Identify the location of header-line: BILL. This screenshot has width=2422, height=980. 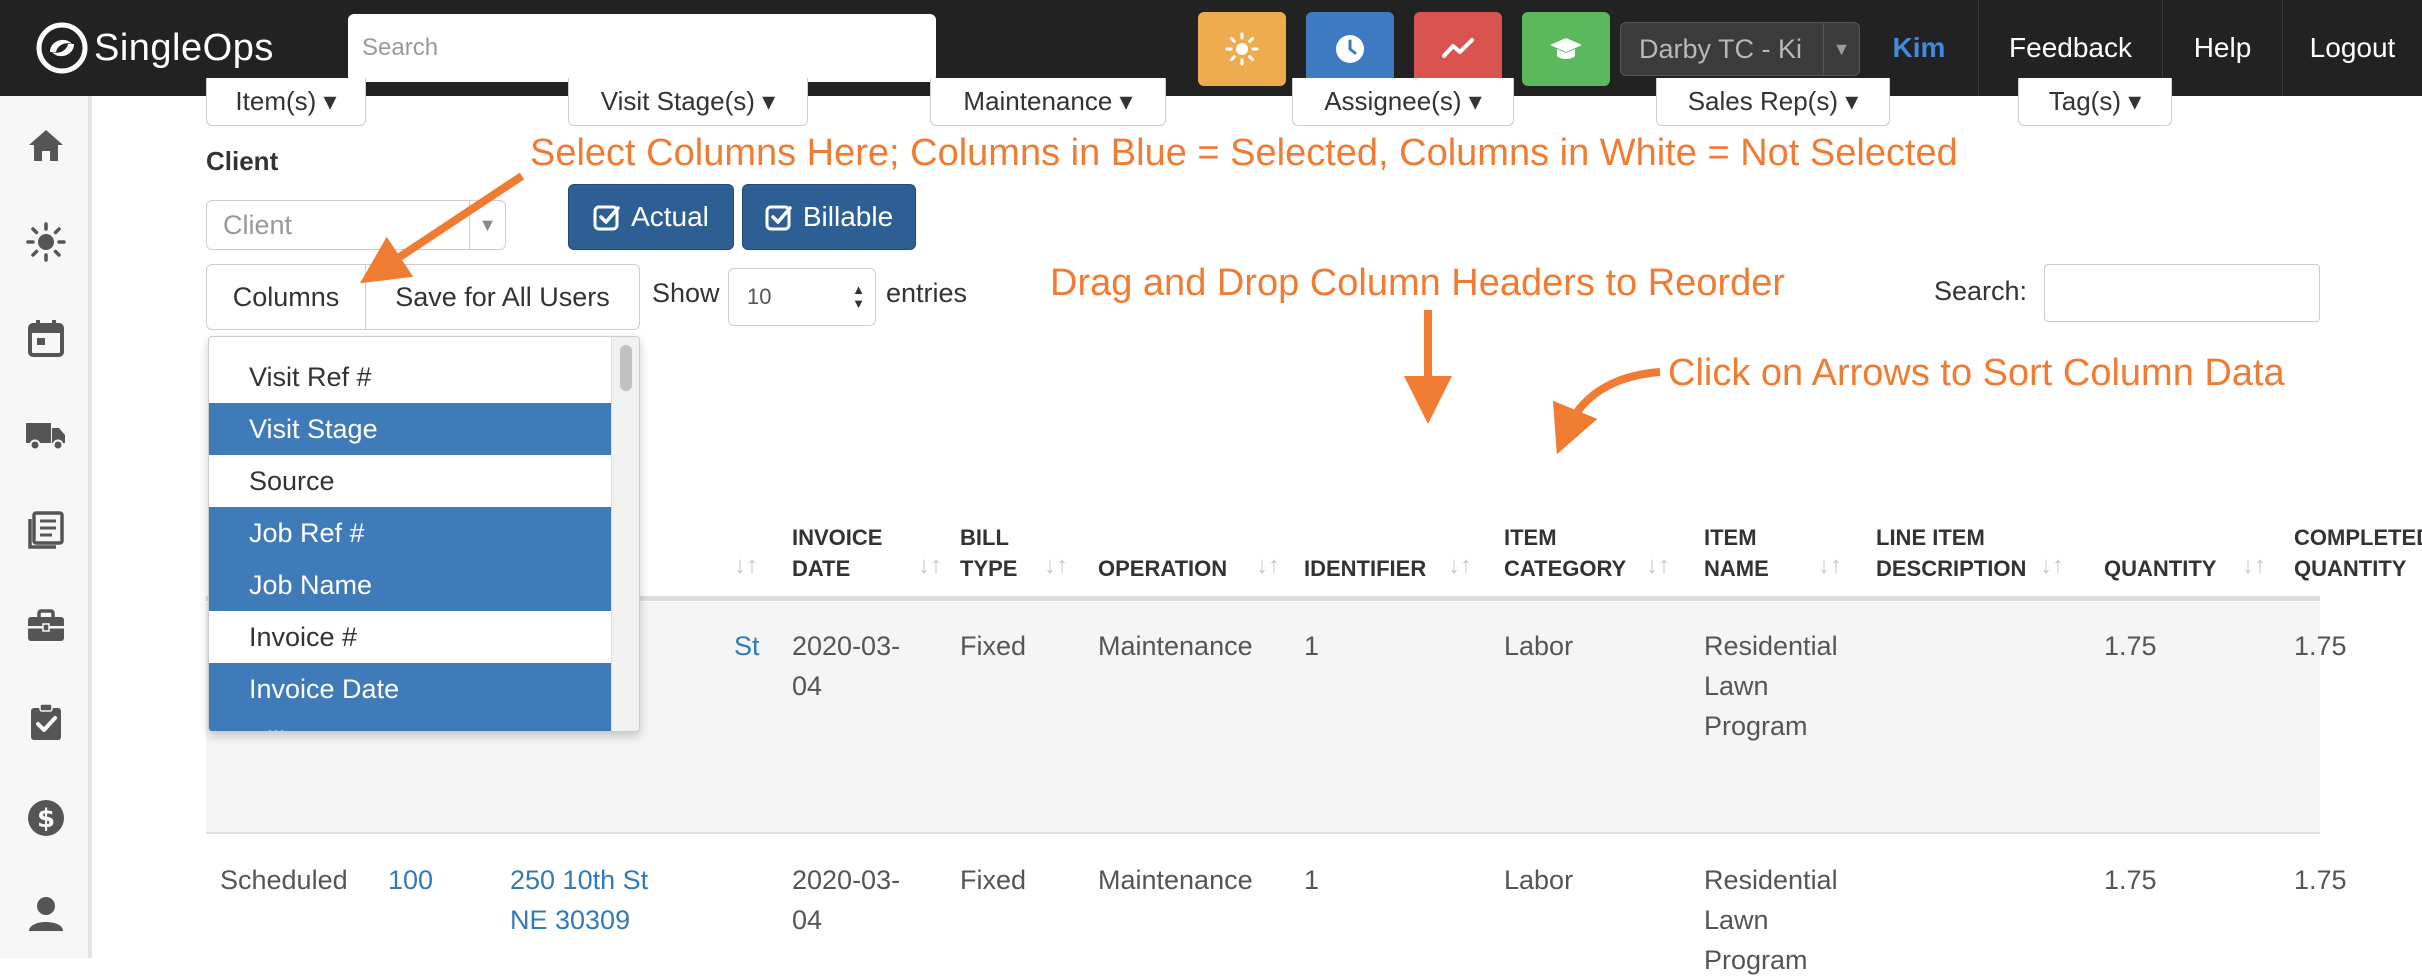
(984, 537).